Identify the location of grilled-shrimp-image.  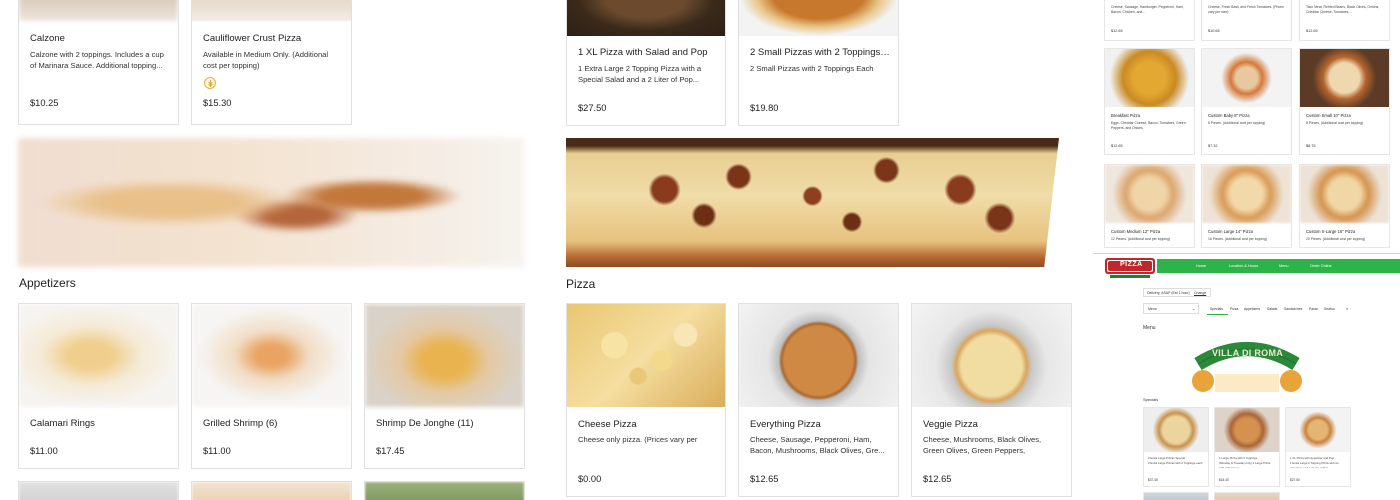
(271, 355).